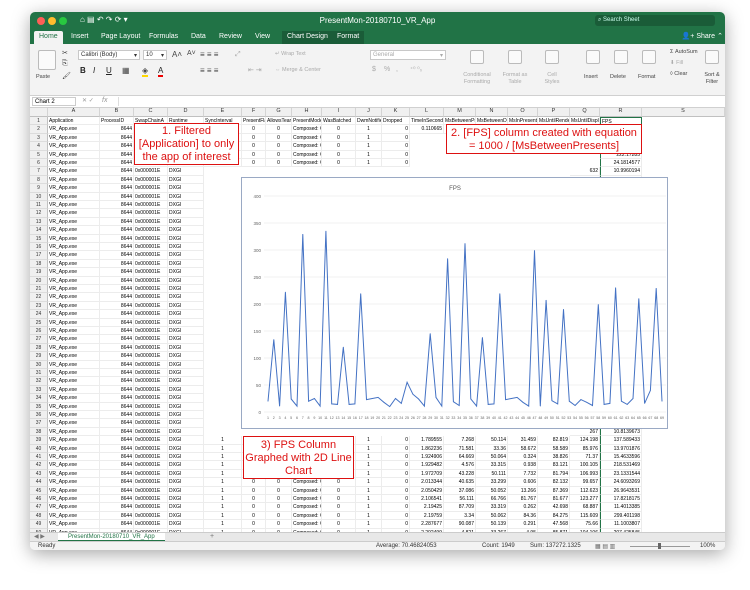  What do you see at coordinates (223, 112) in the screenshot?
I see `column-header-E: E` at bounding box center [223, 112].